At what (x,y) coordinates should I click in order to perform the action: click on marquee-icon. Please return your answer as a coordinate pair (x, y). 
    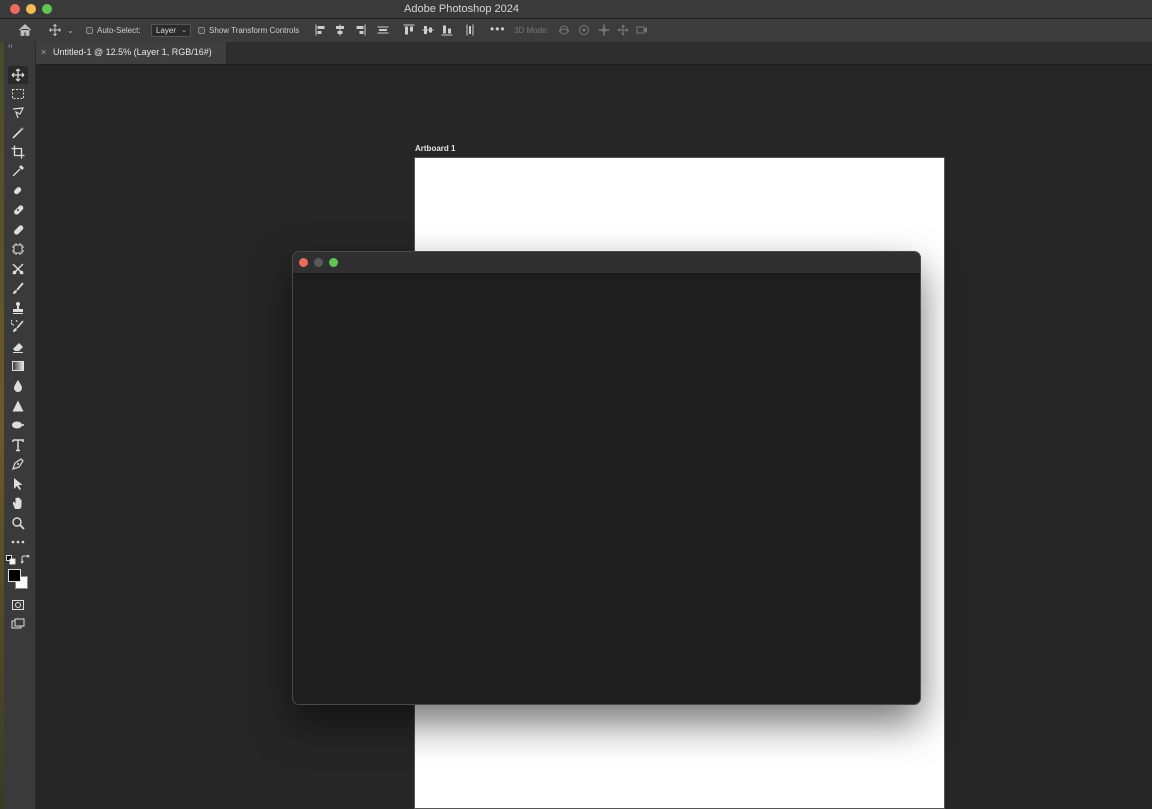
    Looking at the image, I should click on (18, 94).